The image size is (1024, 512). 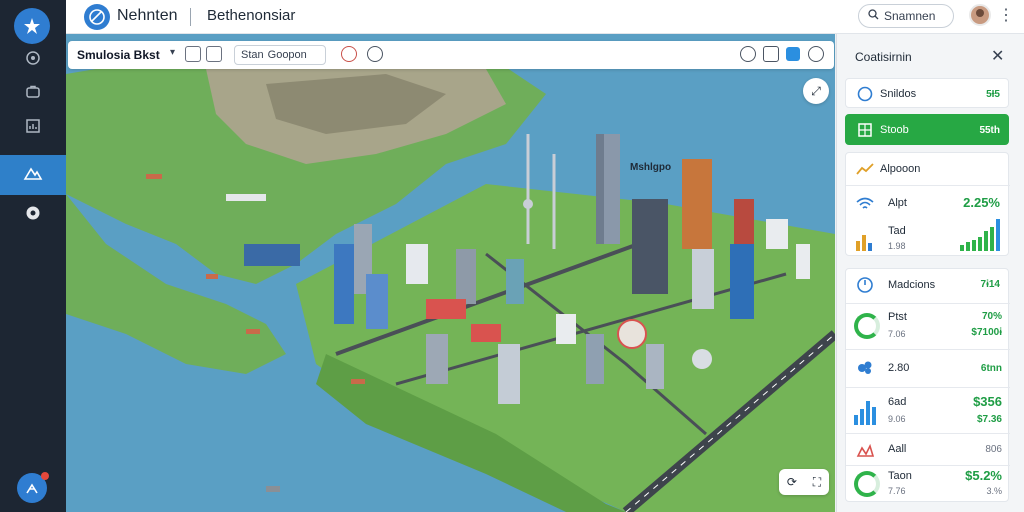 What do you see at coordinates (980, 15) in the screenshot?
I see `avatar` at bounding box center [980, 15].